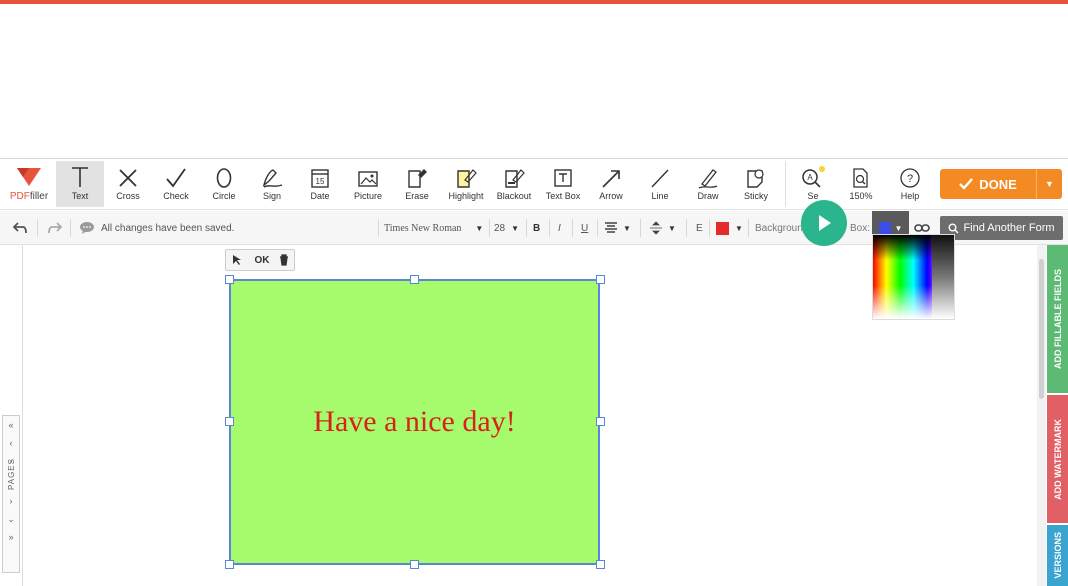  I want to click on line-spacing-select: ▼, so click(662, 228).